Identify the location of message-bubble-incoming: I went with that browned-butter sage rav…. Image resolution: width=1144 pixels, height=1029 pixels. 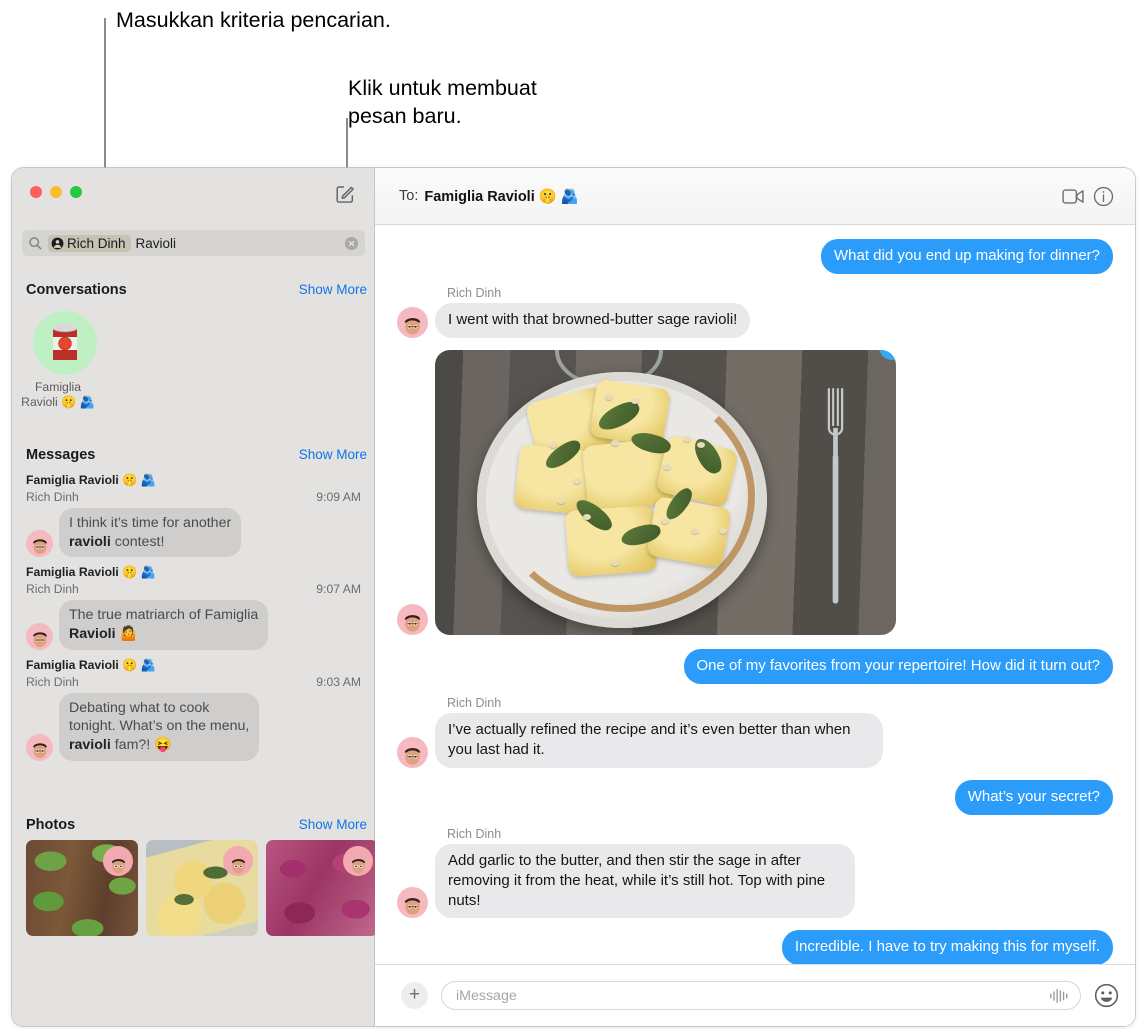
(593, 320).